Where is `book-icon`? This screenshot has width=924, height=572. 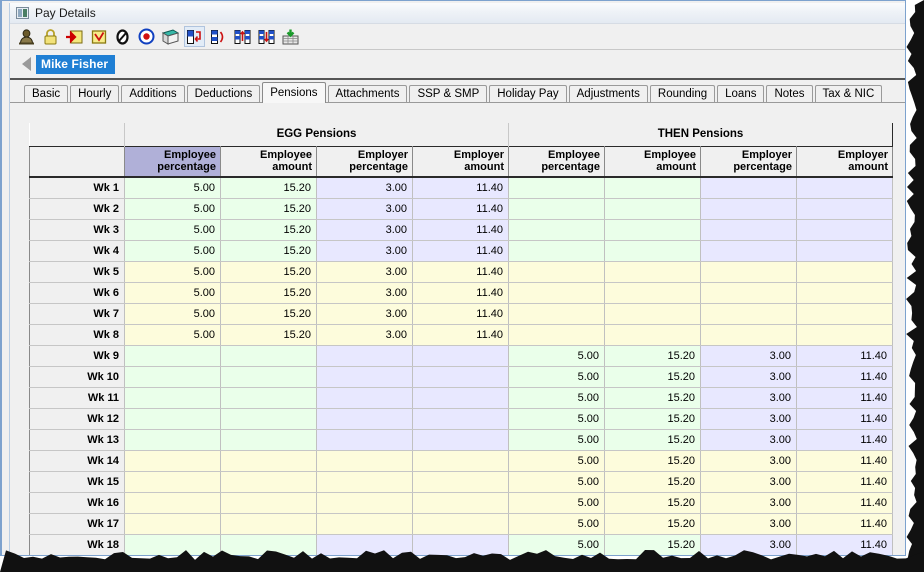 book-icon is located at coordinates (170, 36).